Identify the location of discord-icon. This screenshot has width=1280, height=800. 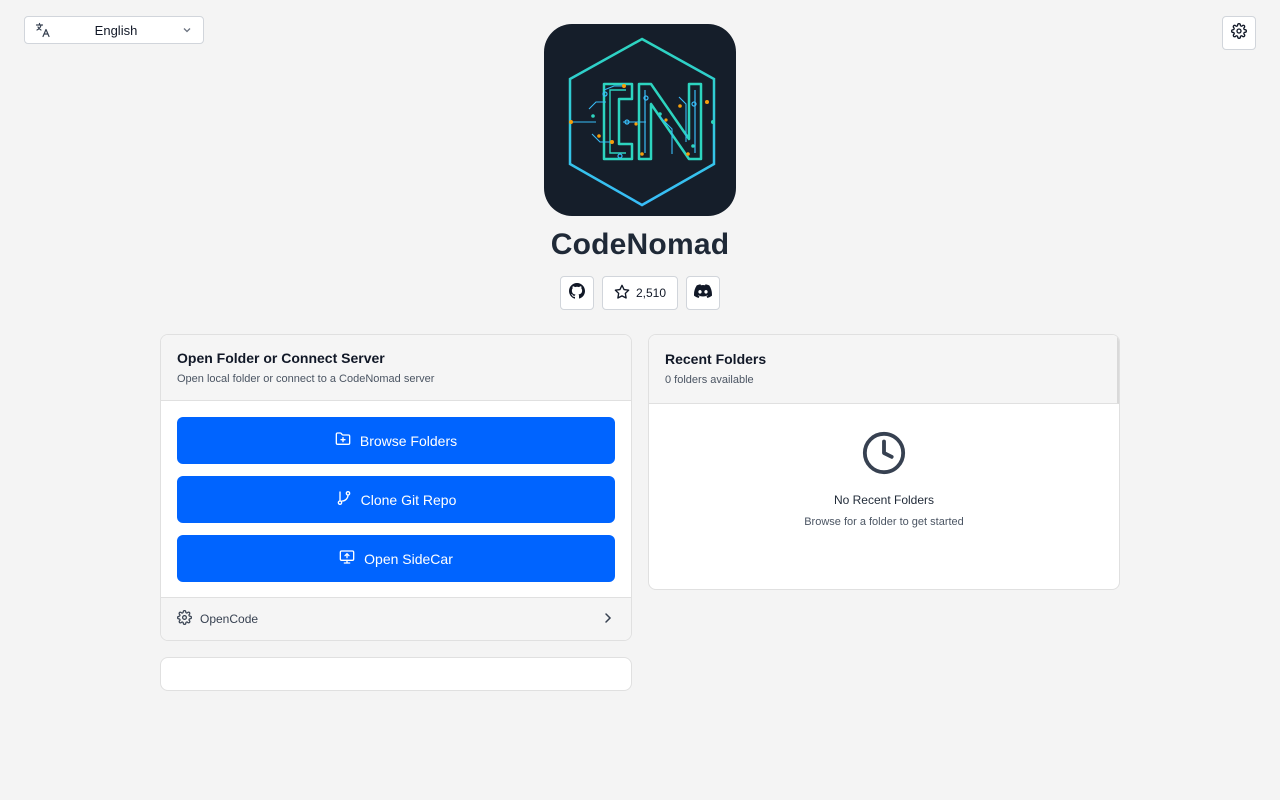
(703, 293).